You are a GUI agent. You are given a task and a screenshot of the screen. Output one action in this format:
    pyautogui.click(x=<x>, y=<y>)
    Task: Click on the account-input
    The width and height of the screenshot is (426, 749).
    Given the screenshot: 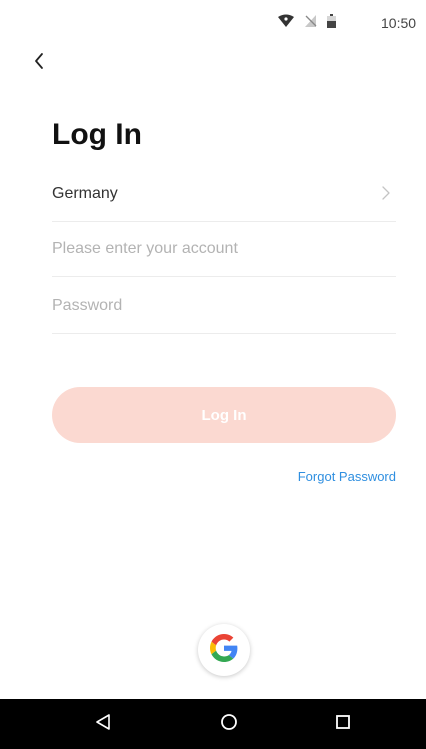 What is the action you would take?
    pyautogui.click(x=224, y=249)
    